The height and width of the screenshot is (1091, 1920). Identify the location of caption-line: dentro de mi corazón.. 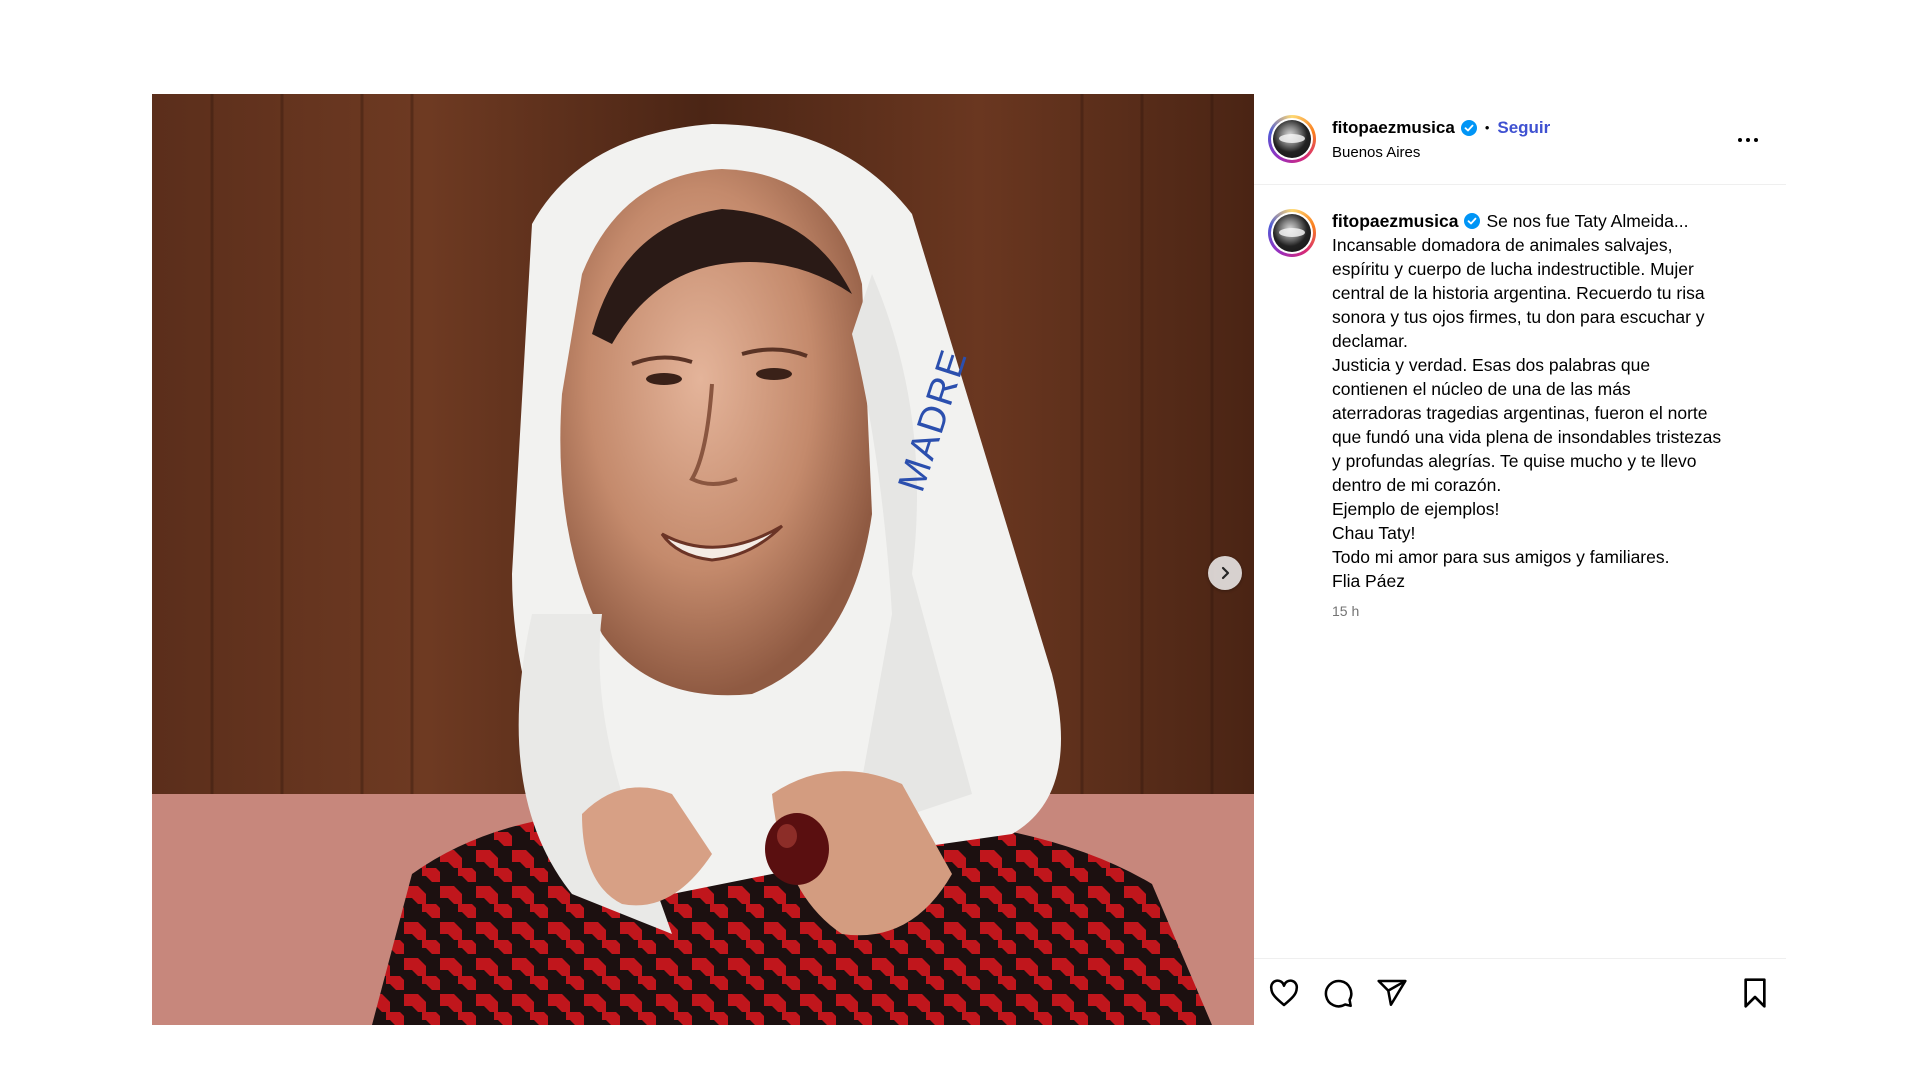
(1417, 485).